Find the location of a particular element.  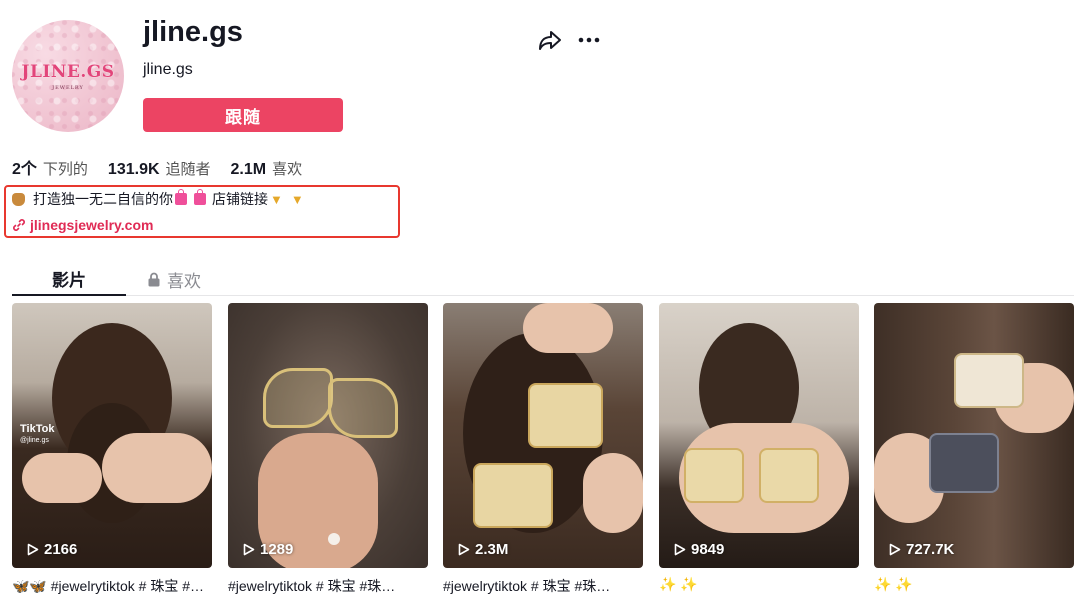

video-views: 727.7K is located at coordinates (921, 549).